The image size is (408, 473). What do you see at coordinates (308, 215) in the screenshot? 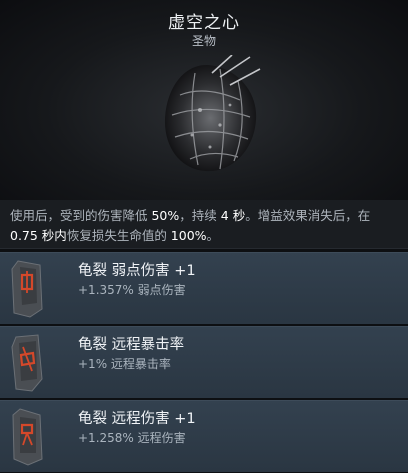
I see `desc-text-3: 。增益效果消失后，在` at bounding box center [308, 215].